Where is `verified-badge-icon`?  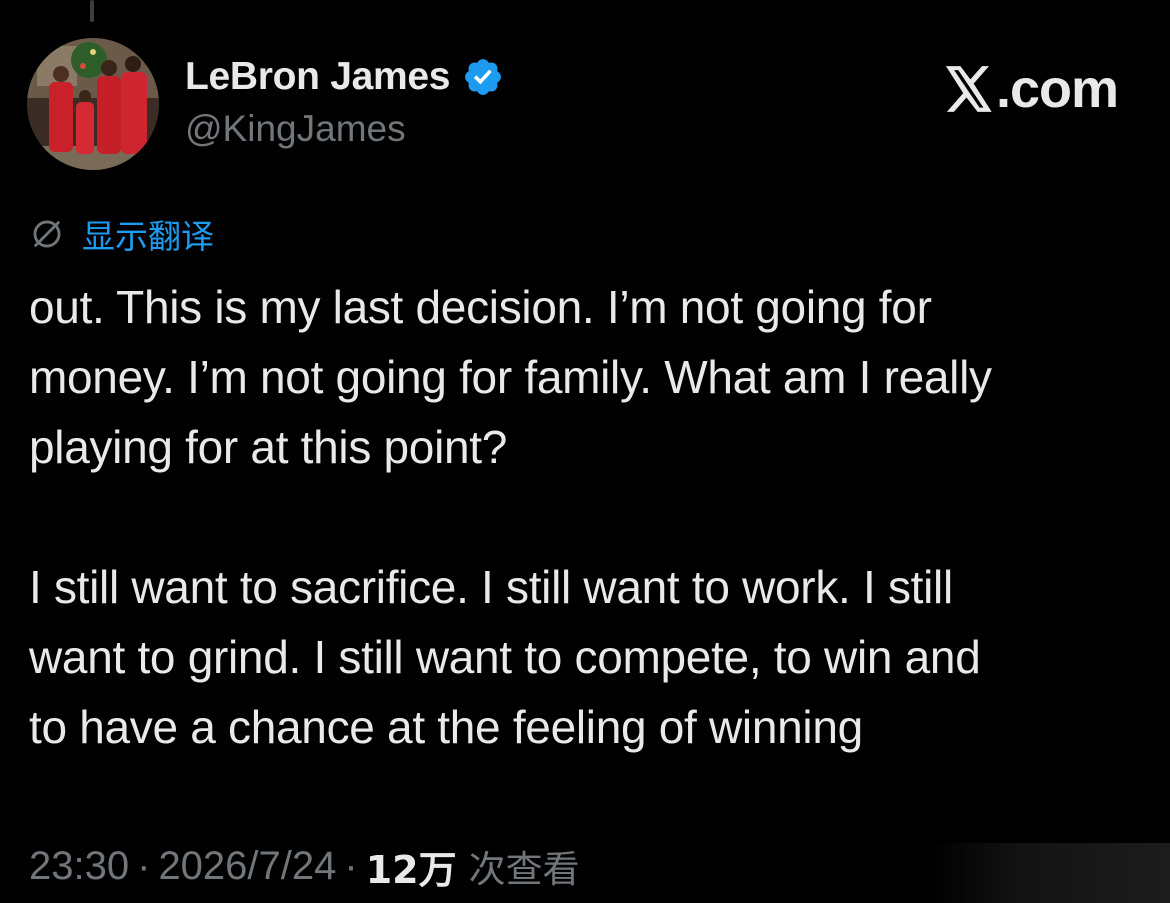 verified-badge-icon is located at coordinates (483, 77).